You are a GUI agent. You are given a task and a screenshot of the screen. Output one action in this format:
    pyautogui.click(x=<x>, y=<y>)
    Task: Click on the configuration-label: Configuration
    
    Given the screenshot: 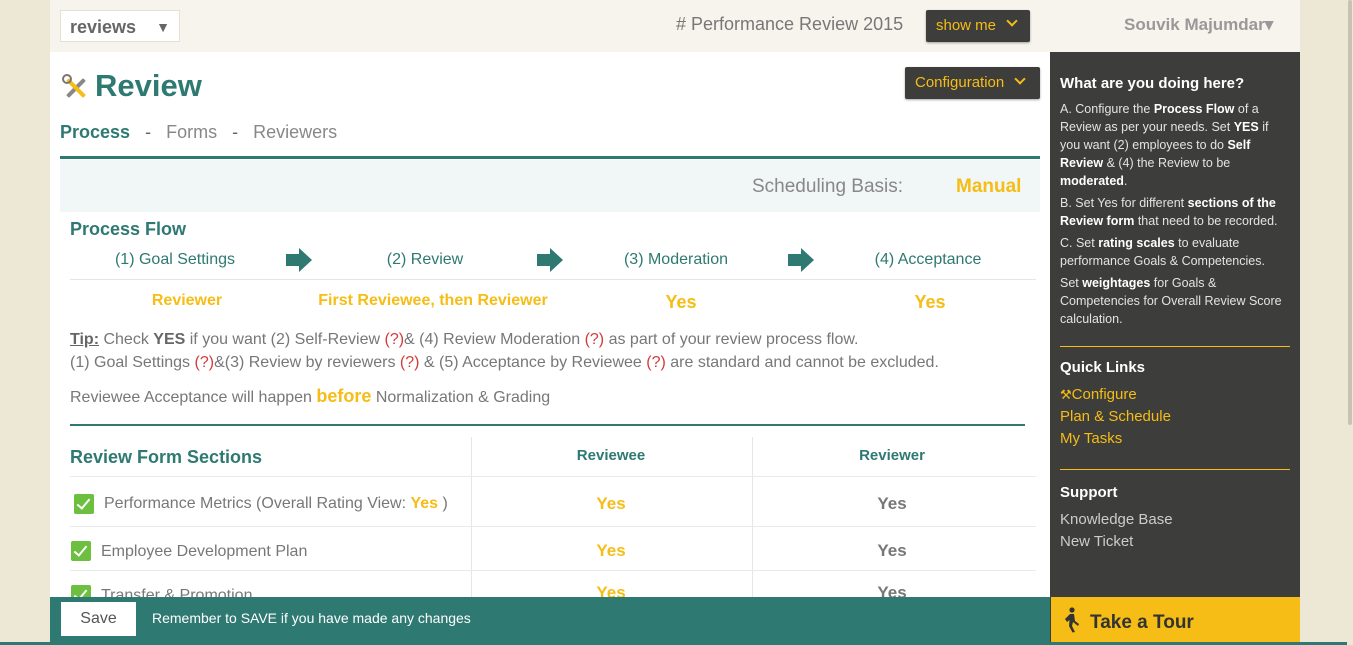 What is the action you would take?
    pyautogui.click(x=960, y=82)
    